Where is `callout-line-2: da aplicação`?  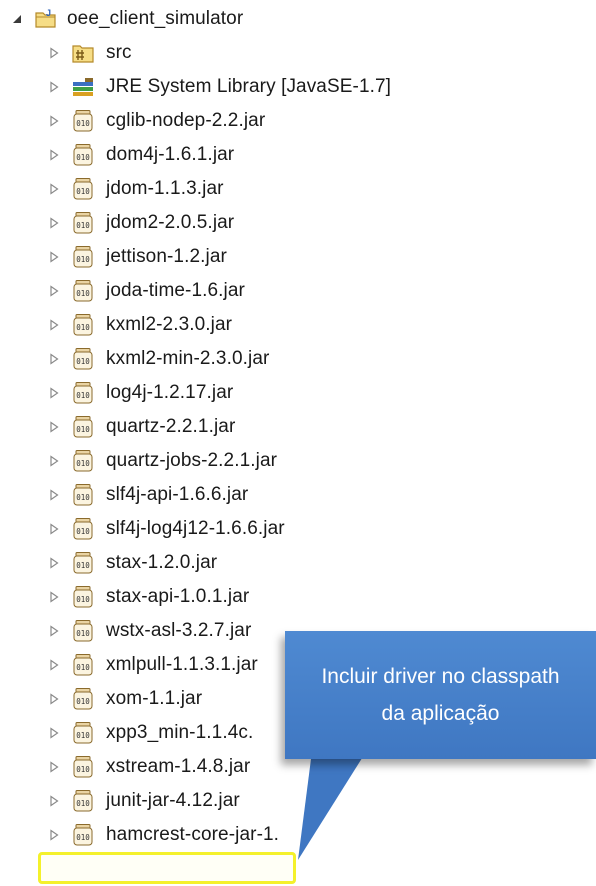 callout-line-2: da aplicação is located at coordinates (440, 713).